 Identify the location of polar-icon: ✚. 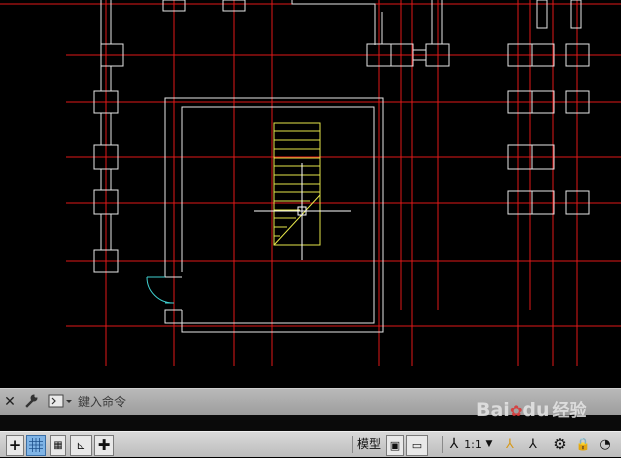
(104, 445).